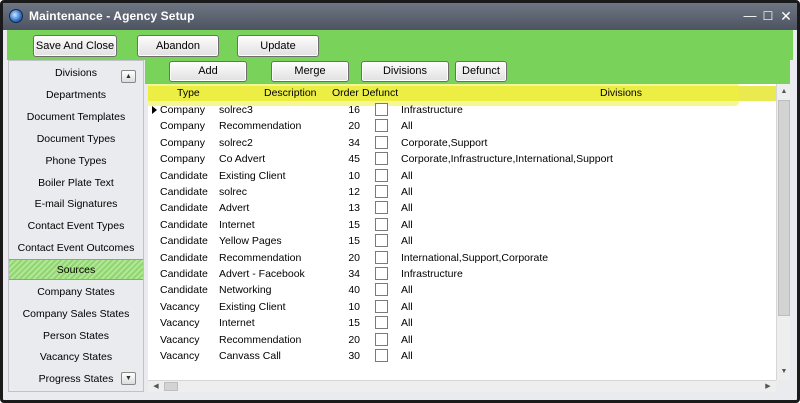 This screenshot has height=403, width=800. What do you see at coordinates (278, 46) in the screenshot?
I see `update-button: Update` at bounding box center [278, 46].